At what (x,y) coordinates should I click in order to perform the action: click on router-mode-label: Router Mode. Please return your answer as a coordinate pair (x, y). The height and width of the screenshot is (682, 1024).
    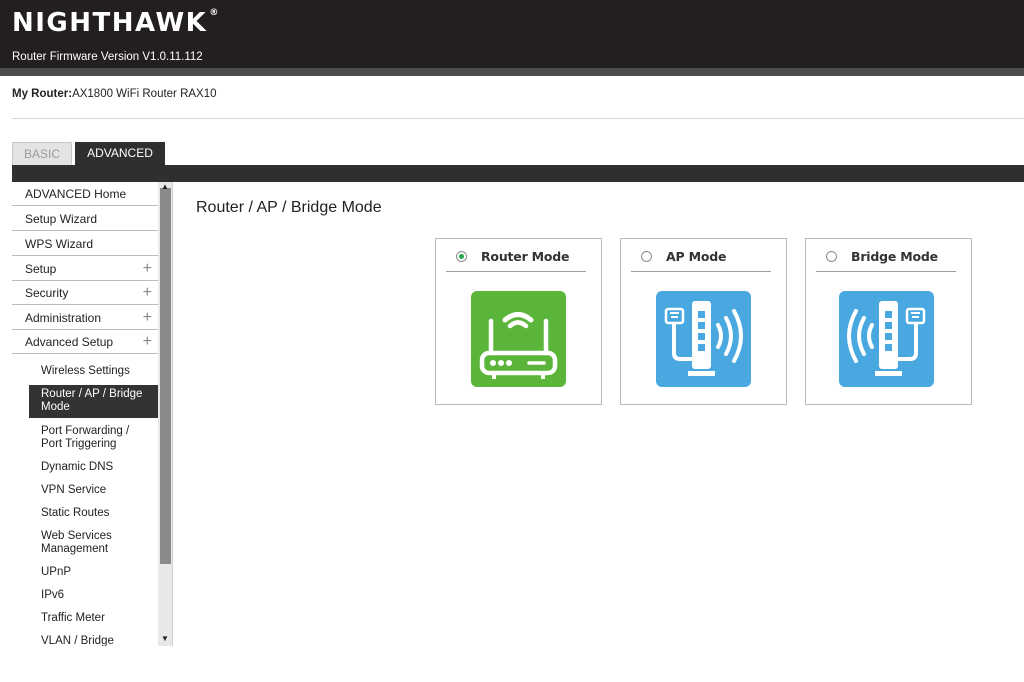
    Looking at the image, I should click on (525, 256).